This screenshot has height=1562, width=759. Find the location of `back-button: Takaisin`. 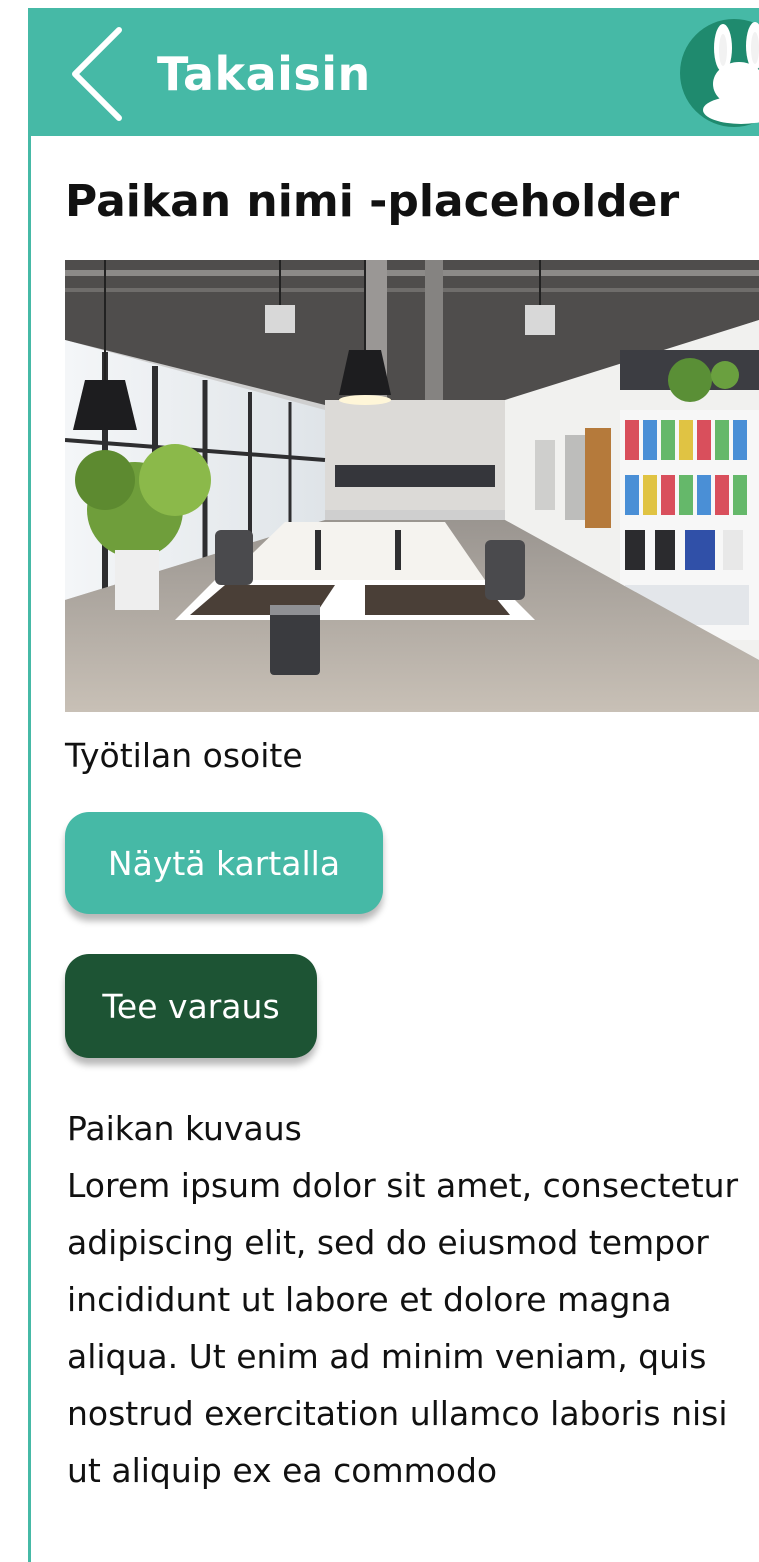

back-button: Takaisin is located at coordinates (220, 74).